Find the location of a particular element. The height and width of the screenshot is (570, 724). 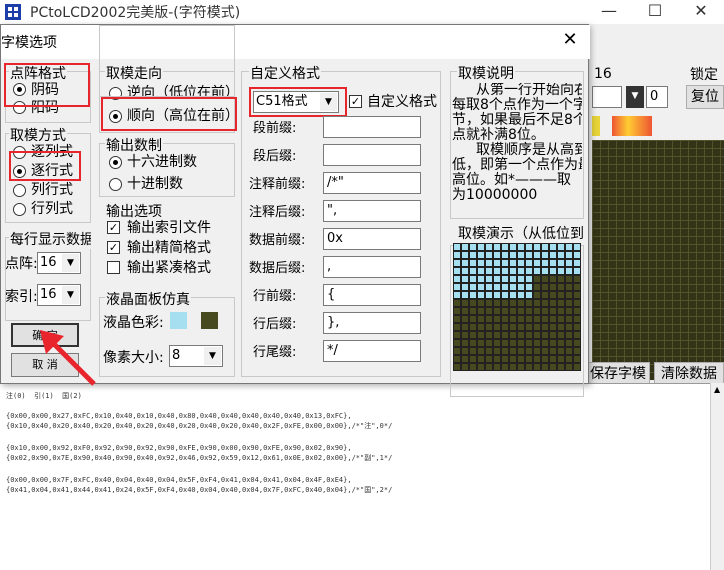

lock-label: 锁定 is located at coordinates (704, 74).